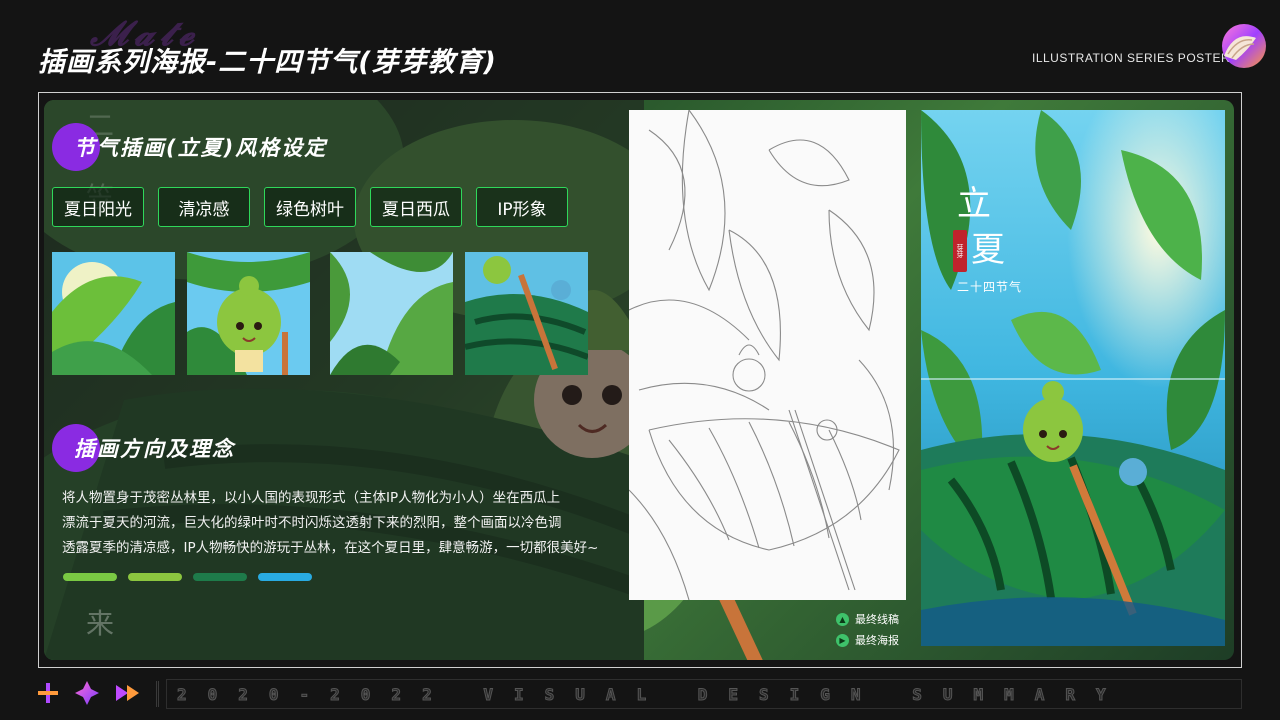 The image size is (1280, 720). What do you see at coordinates (90, 577) in the screenshot?
I see `color-swatch-light-green` at bounding box center [90, 577].